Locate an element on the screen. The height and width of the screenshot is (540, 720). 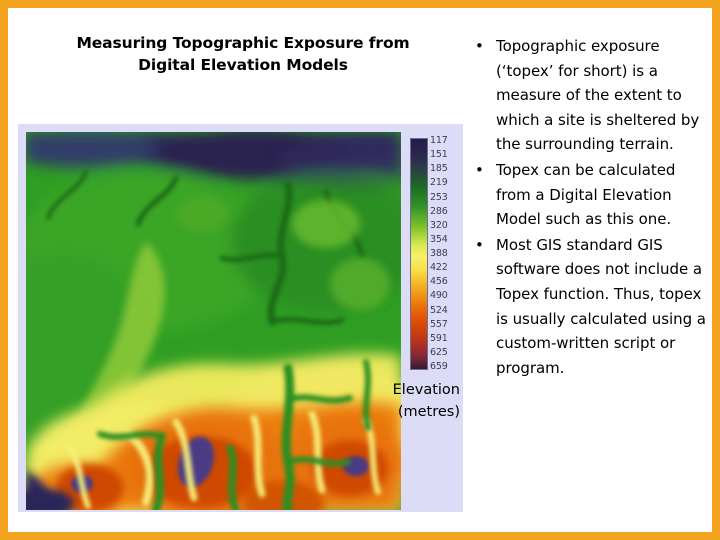
tick-label: 117 is located at coordinates (439, 140).